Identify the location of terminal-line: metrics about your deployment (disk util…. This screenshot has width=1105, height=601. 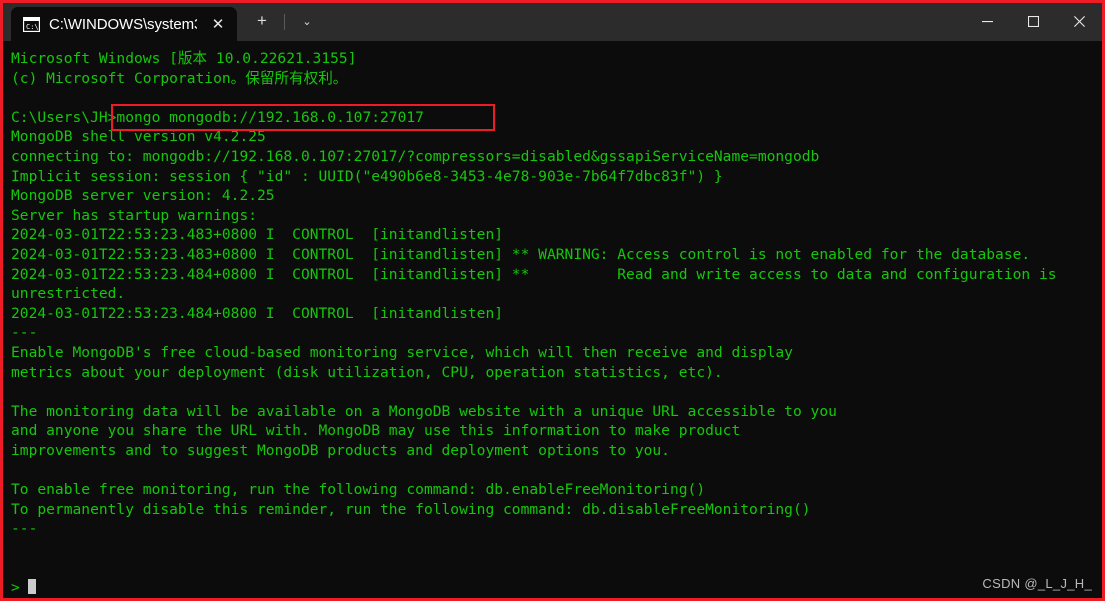
(367, 372).